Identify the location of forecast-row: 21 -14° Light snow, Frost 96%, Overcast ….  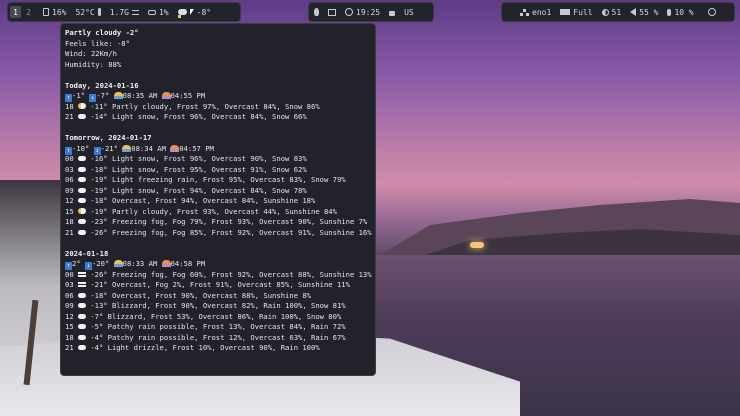
(220, 117).